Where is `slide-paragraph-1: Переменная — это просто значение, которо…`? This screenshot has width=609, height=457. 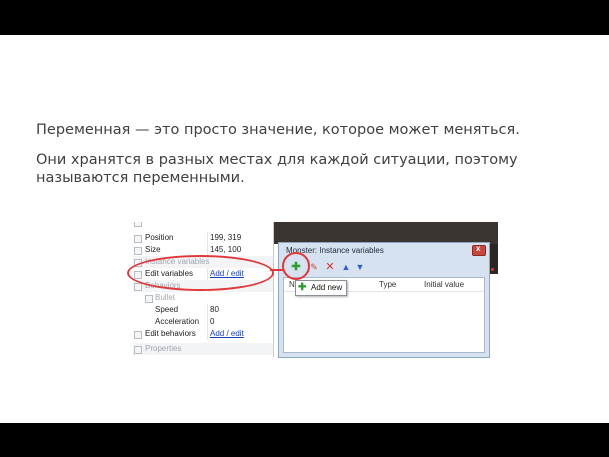
slide-paragraph-1: Переменная — это просто значение, которо… is located at coordinates (278, 130).